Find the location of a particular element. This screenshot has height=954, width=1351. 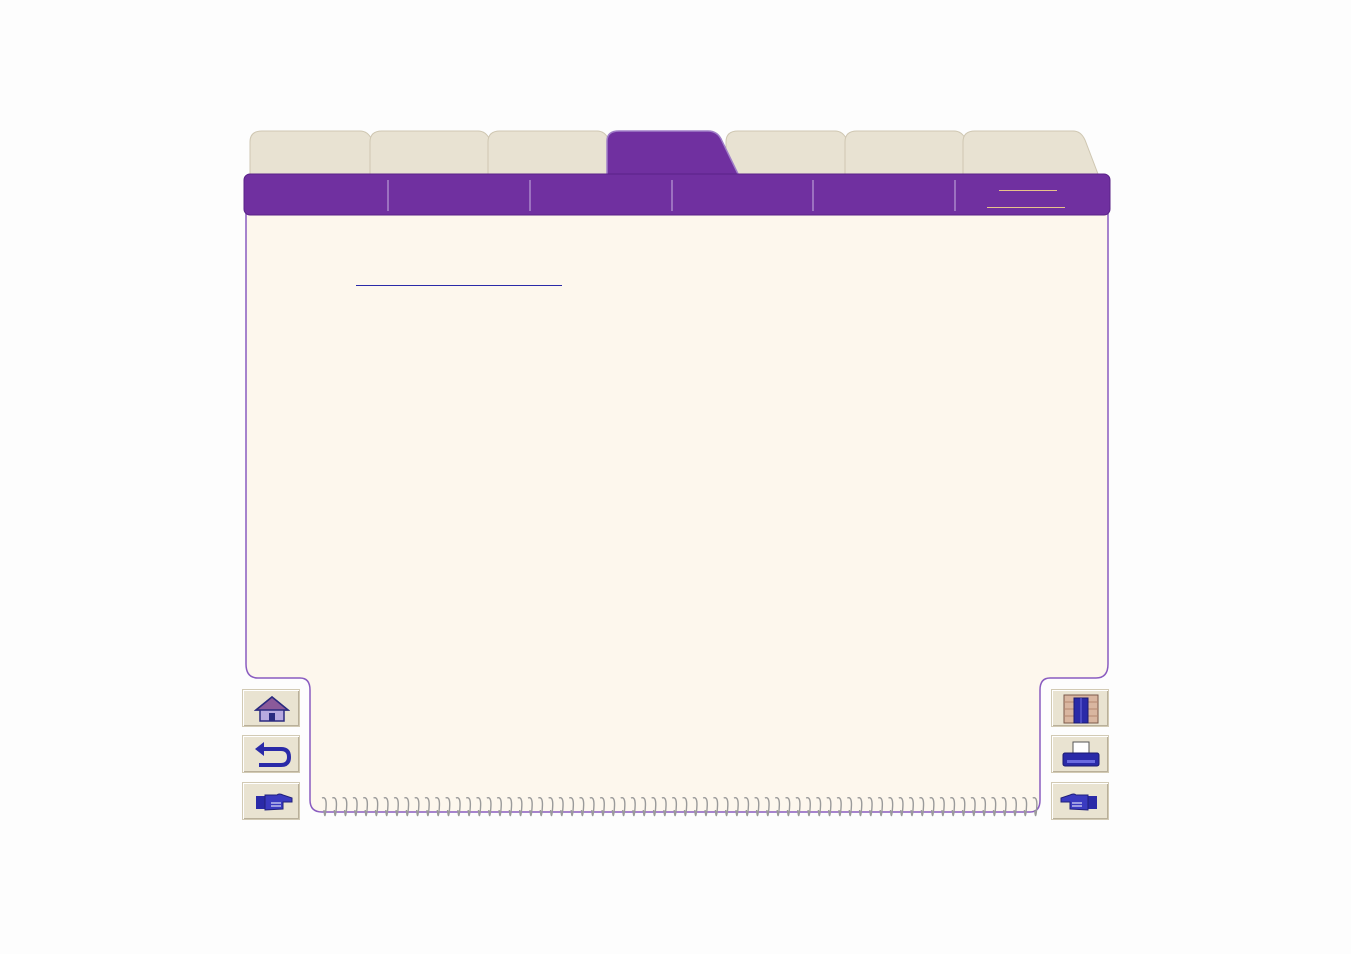

pointing-hand-left-icon is located at coordinates (1078, 802).